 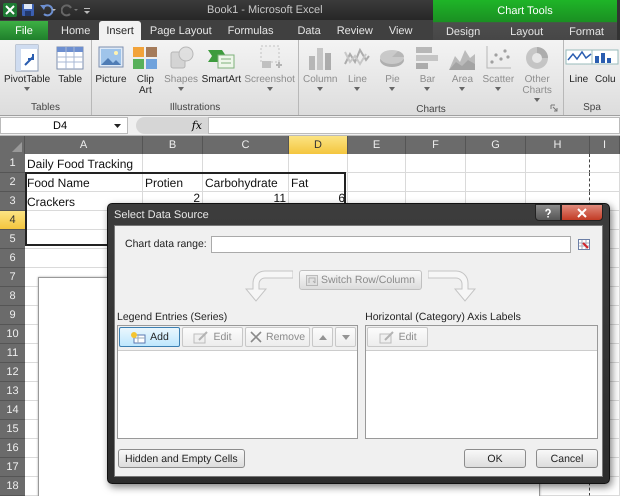 I want to click on row-header: 12, so click(x=12, y=372).